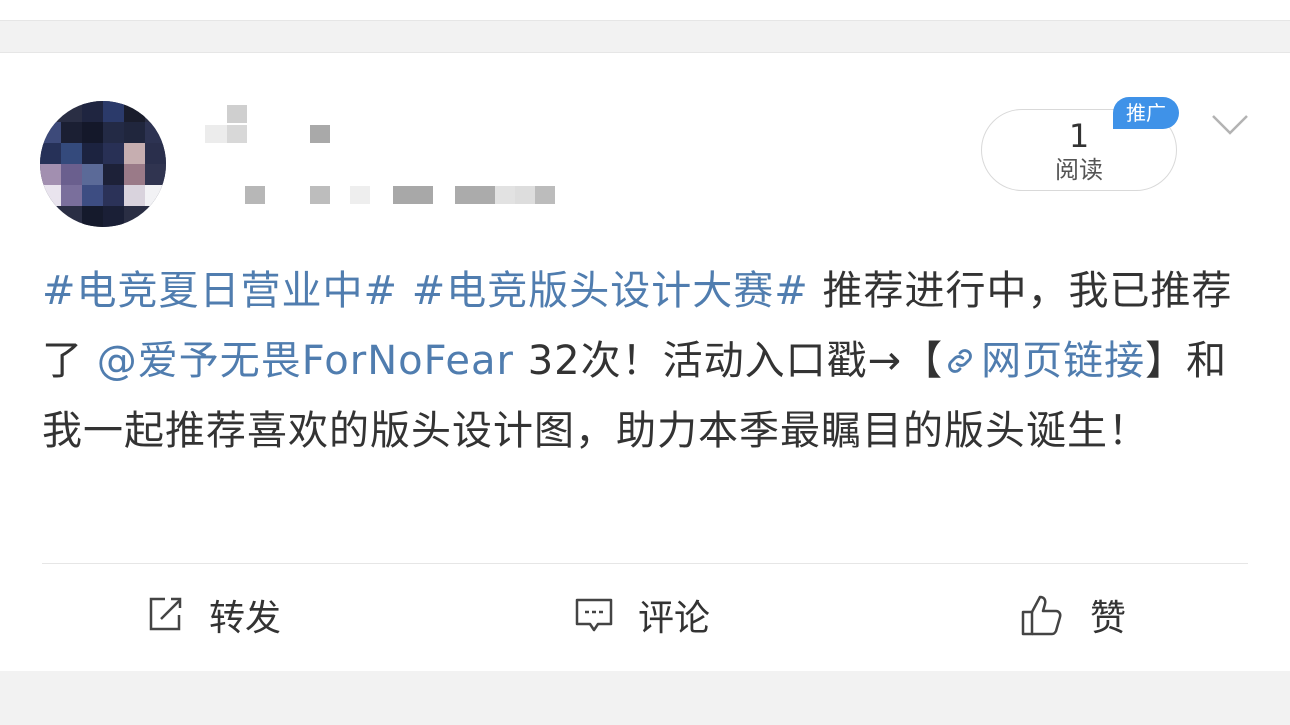 The height and width of the screenshot is (725, 1290). Describe the element at coordinates (103, 164) in the screenshot. I see `avatar` at that location.